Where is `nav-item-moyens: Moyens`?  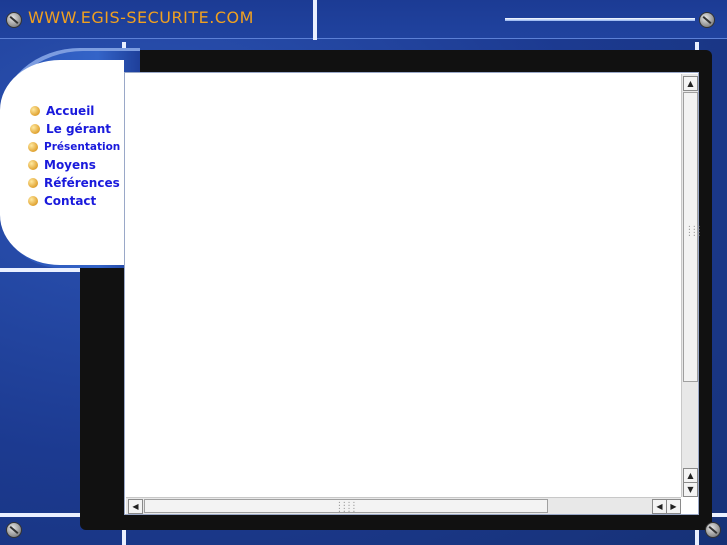
nav-item-moyens: Moyens is located at coordinates (74, 165).